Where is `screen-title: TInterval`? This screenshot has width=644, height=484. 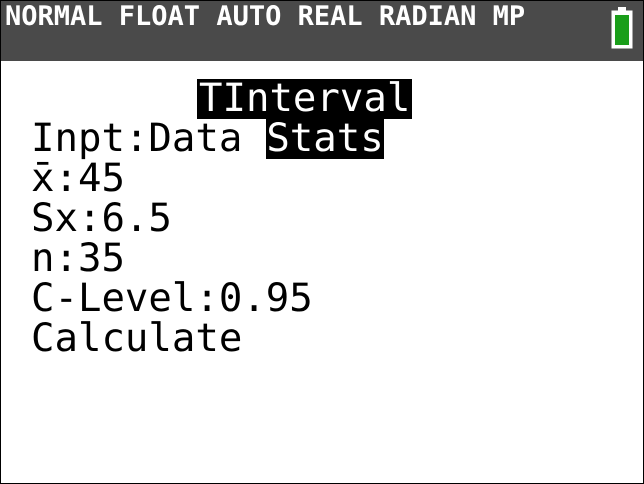
screen-title: TInterval is located at coordinates (304, 99).